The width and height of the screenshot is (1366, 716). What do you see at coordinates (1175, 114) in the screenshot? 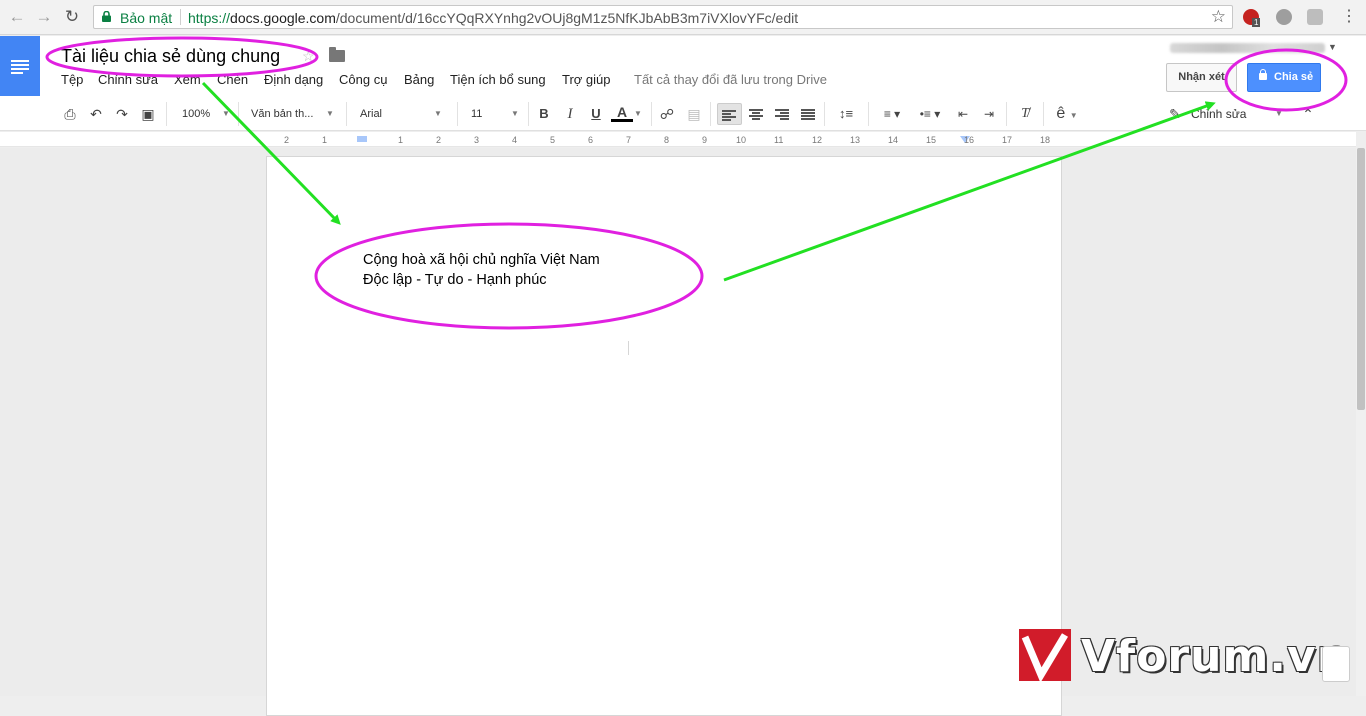
I see `pencil-icon: ✎` at bounding box center [1175, 114].